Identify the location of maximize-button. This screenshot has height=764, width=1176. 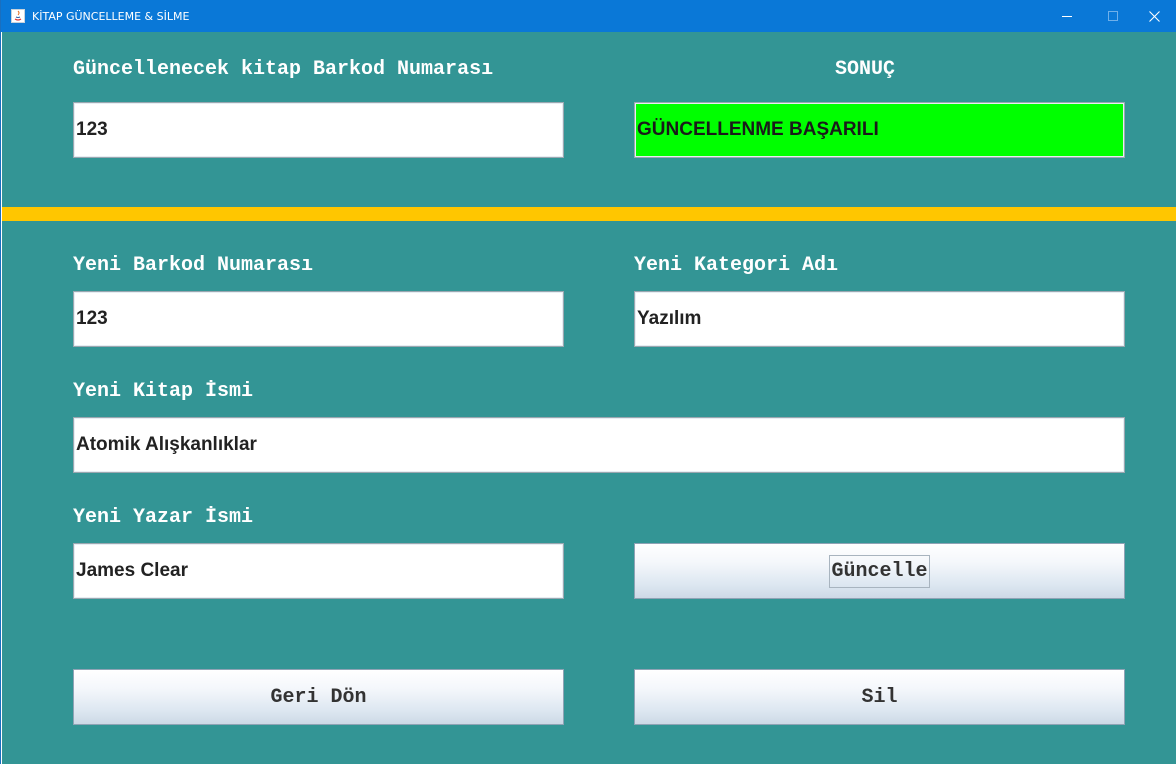
(1113, 16).